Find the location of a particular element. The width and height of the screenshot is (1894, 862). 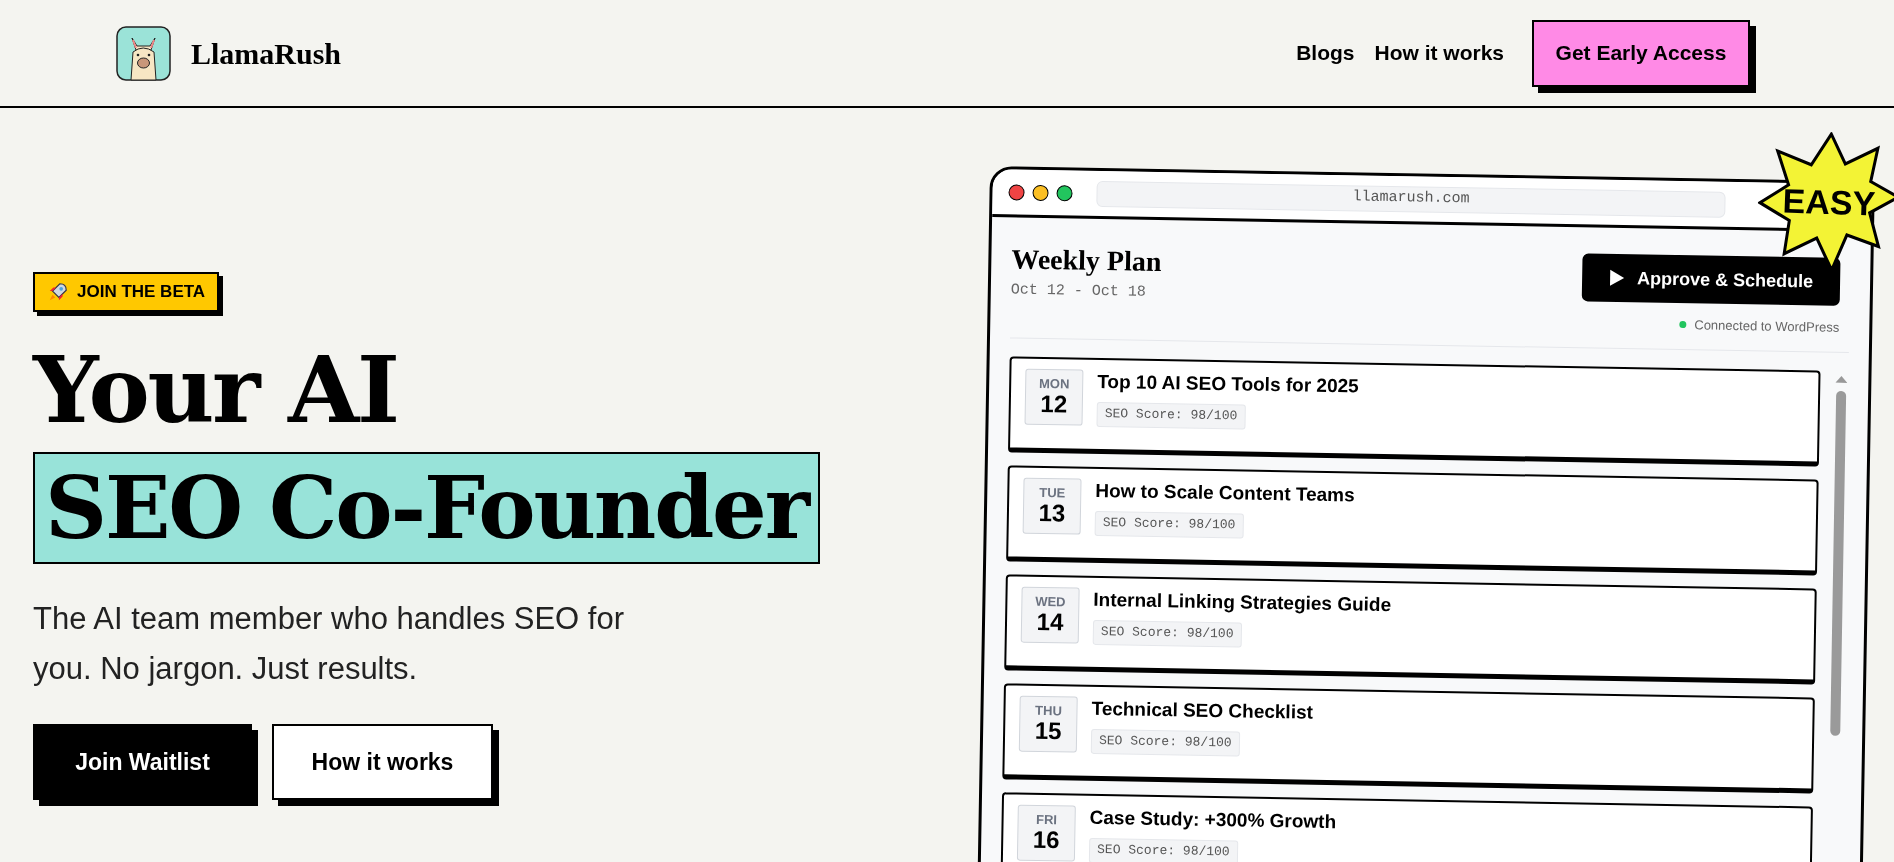

day-number: 12 is located at coordinates (1054, 403).